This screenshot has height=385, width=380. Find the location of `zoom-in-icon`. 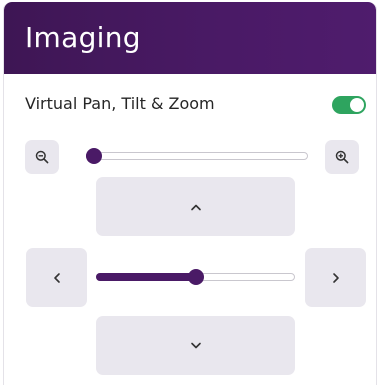

zoom-in-icon is located at coordinates (342, 157).